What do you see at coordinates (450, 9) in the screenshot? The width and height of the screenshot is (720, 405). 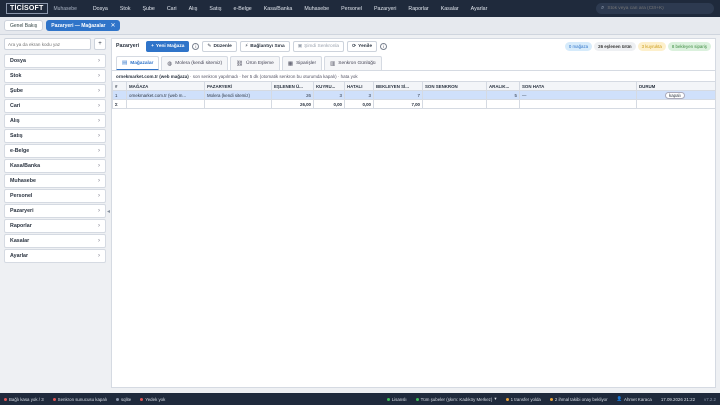 I see `menu-kasalar: Kasalar` at bounding box center [450, 9].